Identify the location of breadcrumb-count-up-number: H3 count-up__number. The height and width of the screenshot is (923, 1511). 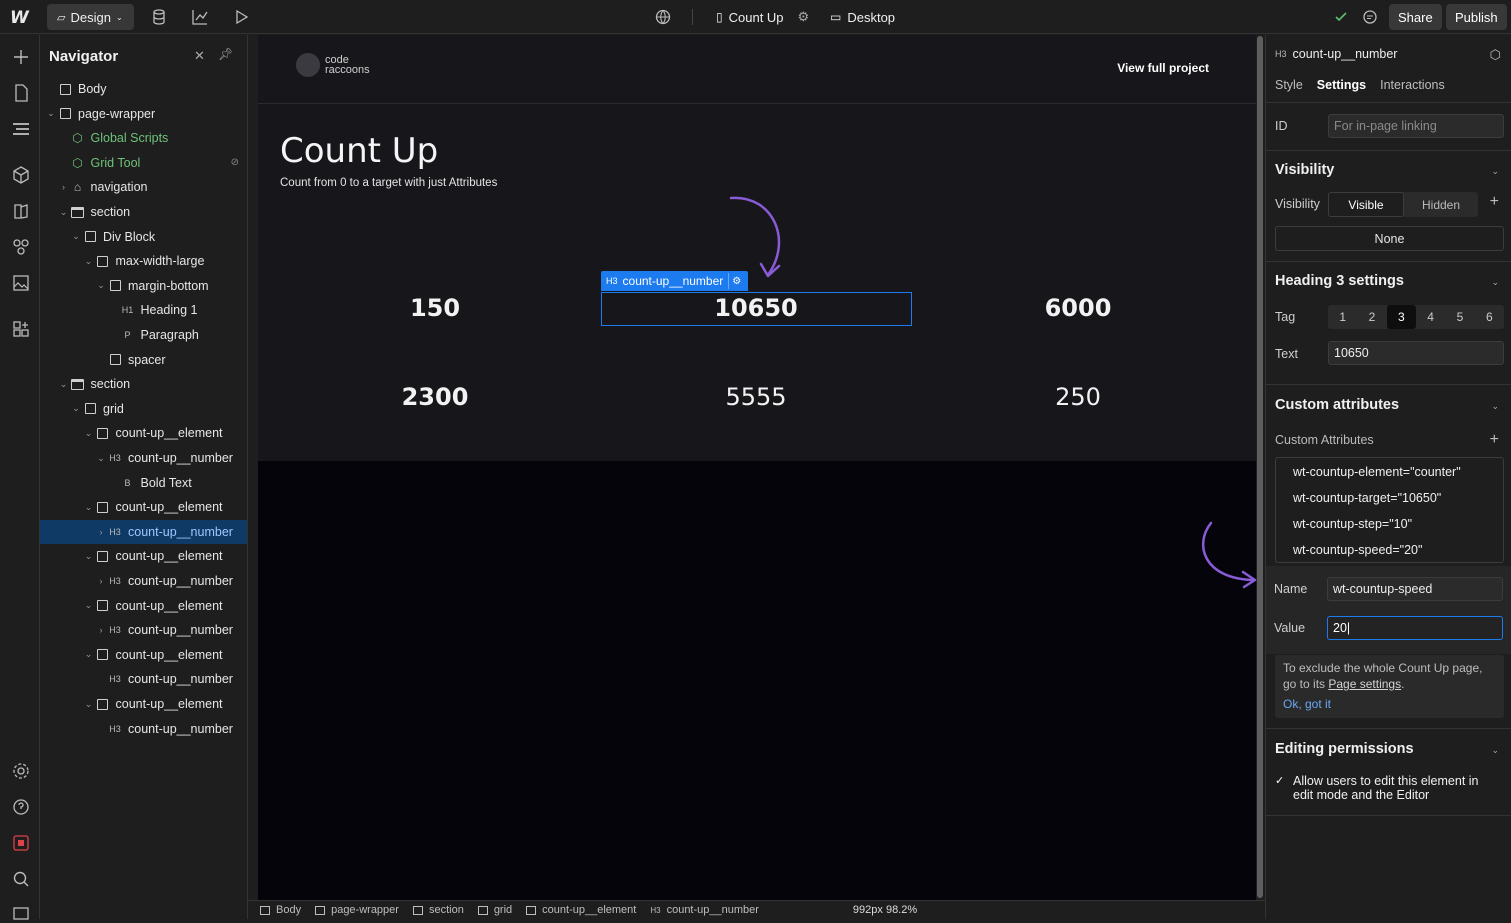
(704, 910).